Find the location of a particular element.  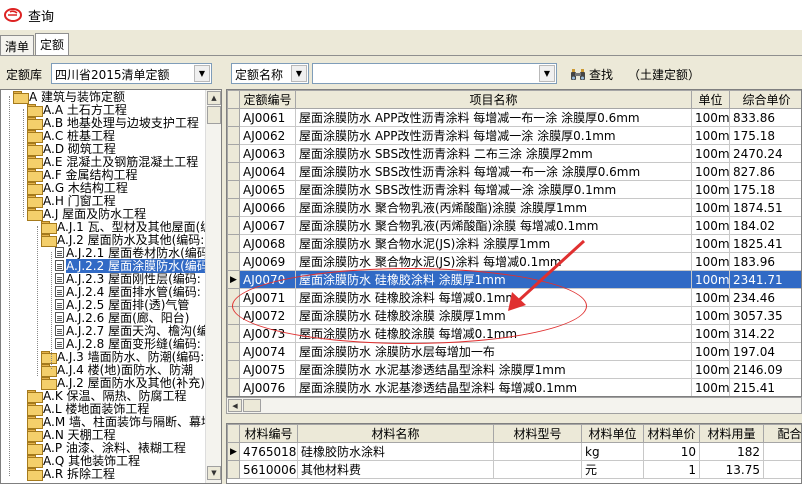

table-cell: AJ0062 is located at coordinates (267, 135).